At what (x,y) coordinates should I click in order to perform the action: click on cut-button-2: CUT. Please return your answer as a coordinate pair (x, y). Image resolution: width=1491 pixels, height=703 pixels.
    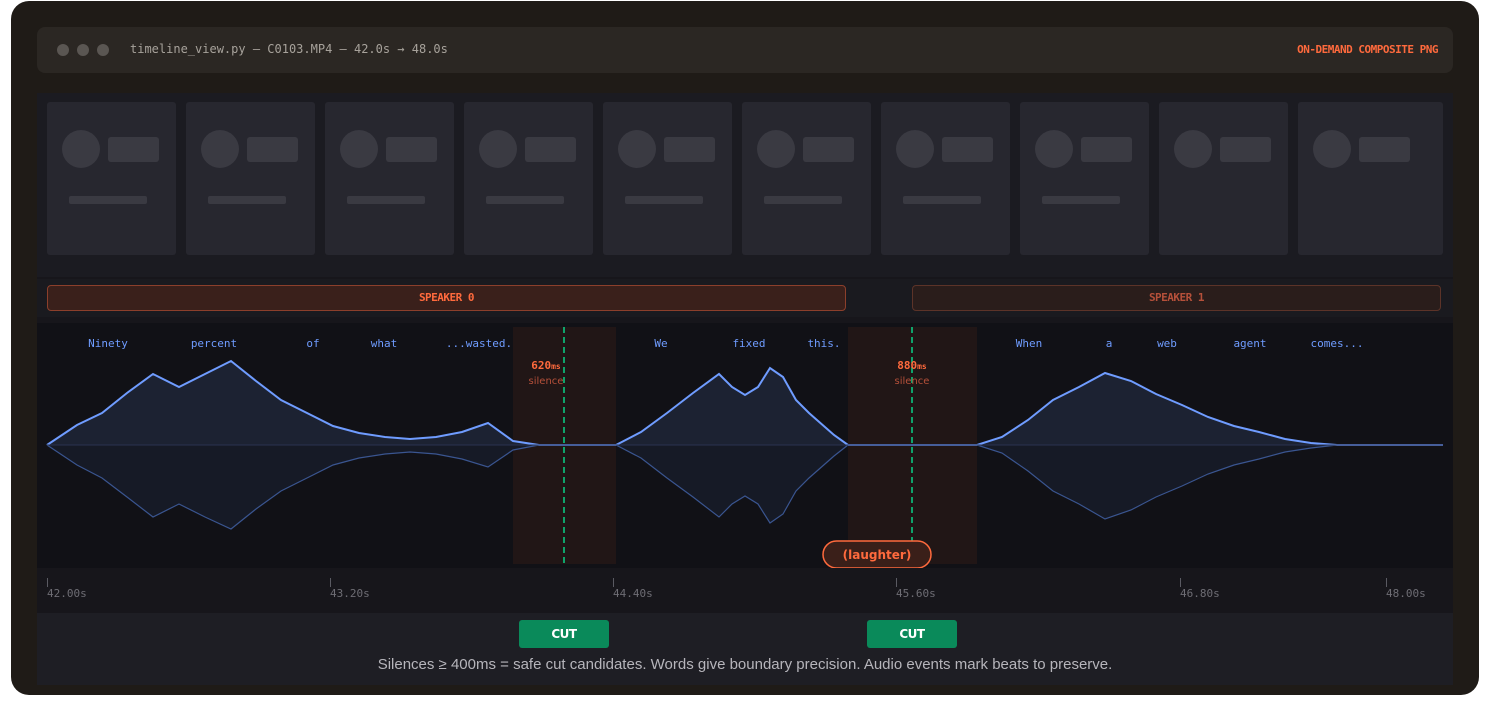
    Looking at the image, I should click on (912, 634).